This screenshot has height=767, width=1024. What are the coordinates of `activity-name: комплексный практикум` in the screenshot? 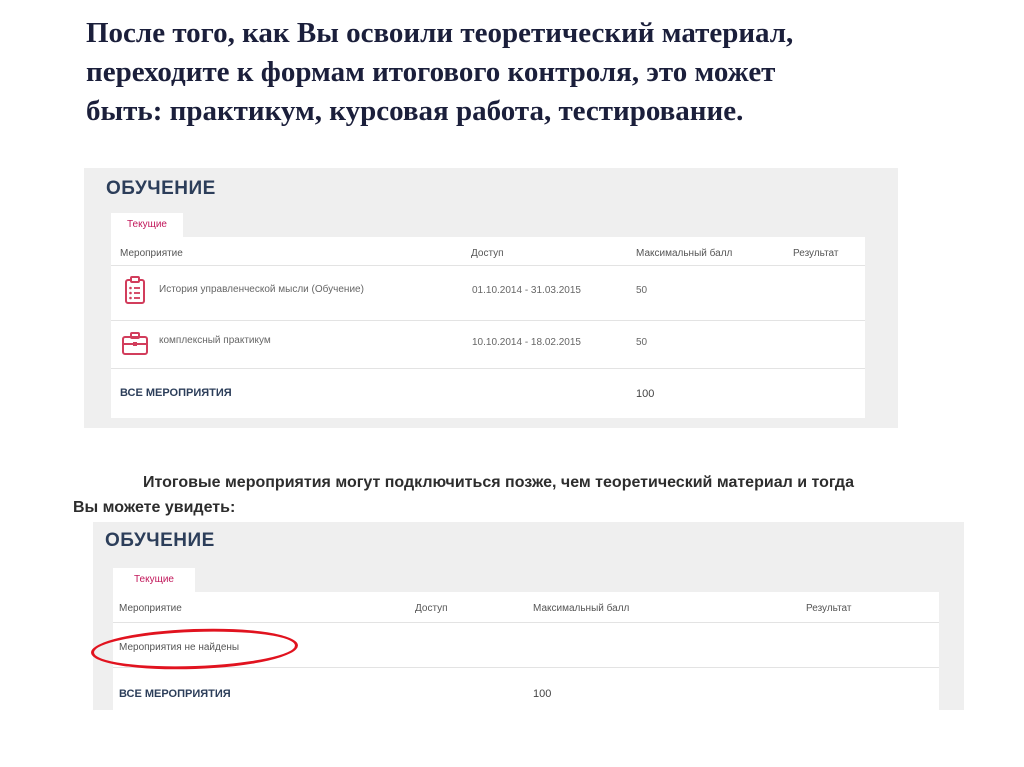 It's located at (215, 340).